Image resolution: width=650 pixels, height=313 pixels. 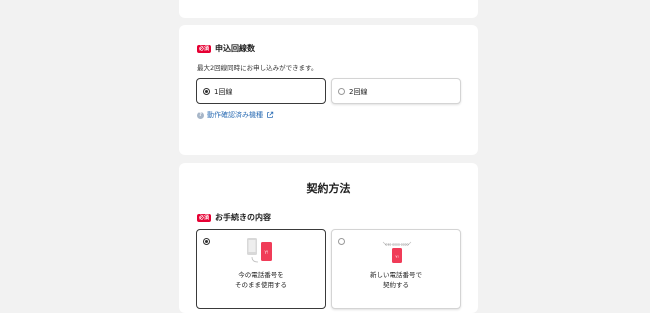 What do you see at coordinates (341, 91) in the screenshot?
I see `radio-two-lines` at bounding box center [341, 91].